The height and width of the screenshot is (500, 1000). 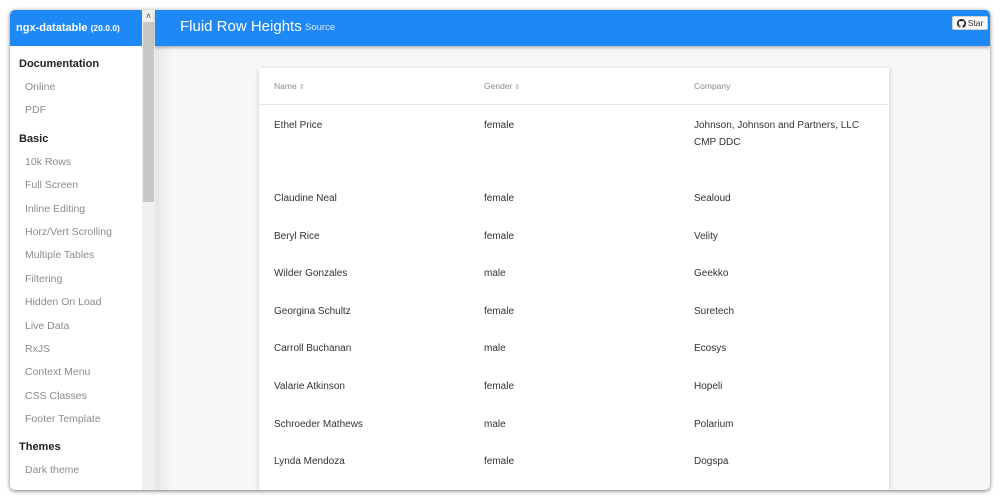 What do you see at coordinates (289, 86) in the screenshot?
I see `column-header-name: Name ⇕` at bounding box center [289, 86].